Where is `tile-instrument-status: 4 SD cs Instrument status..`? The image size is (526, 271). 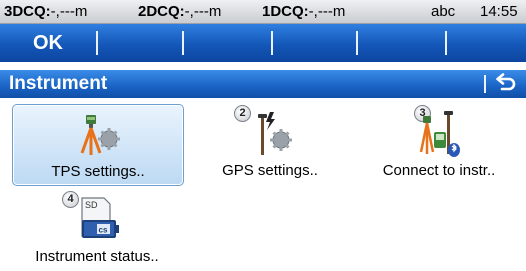 tile-instrument-status: 4 SD cs Instrument status.. is located at coordinates (97, 230).